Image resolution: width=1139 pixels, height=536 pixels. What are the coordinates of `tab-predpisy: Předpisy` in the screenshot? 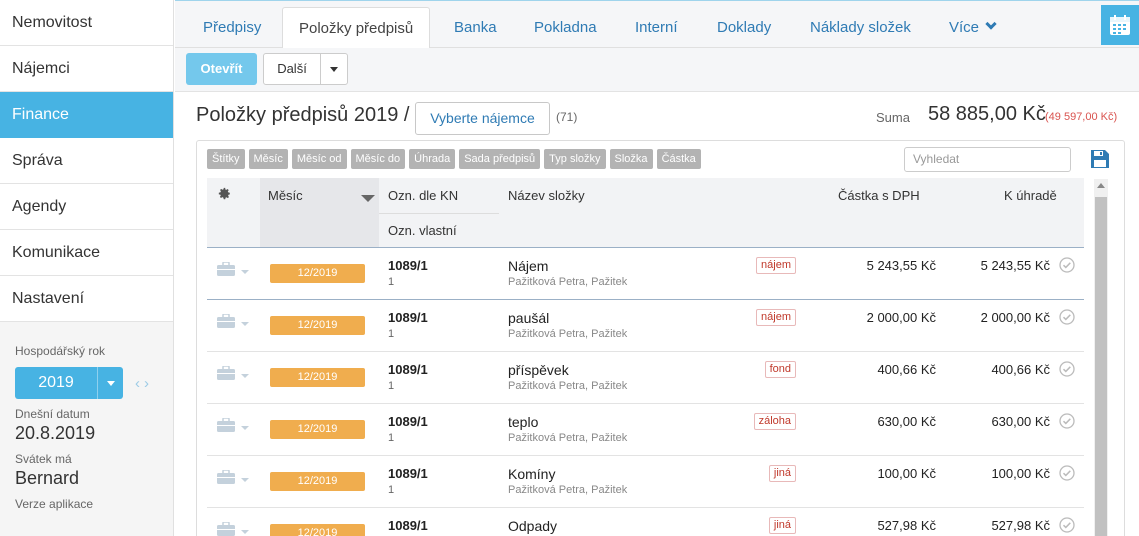 It's located at (232, 28).